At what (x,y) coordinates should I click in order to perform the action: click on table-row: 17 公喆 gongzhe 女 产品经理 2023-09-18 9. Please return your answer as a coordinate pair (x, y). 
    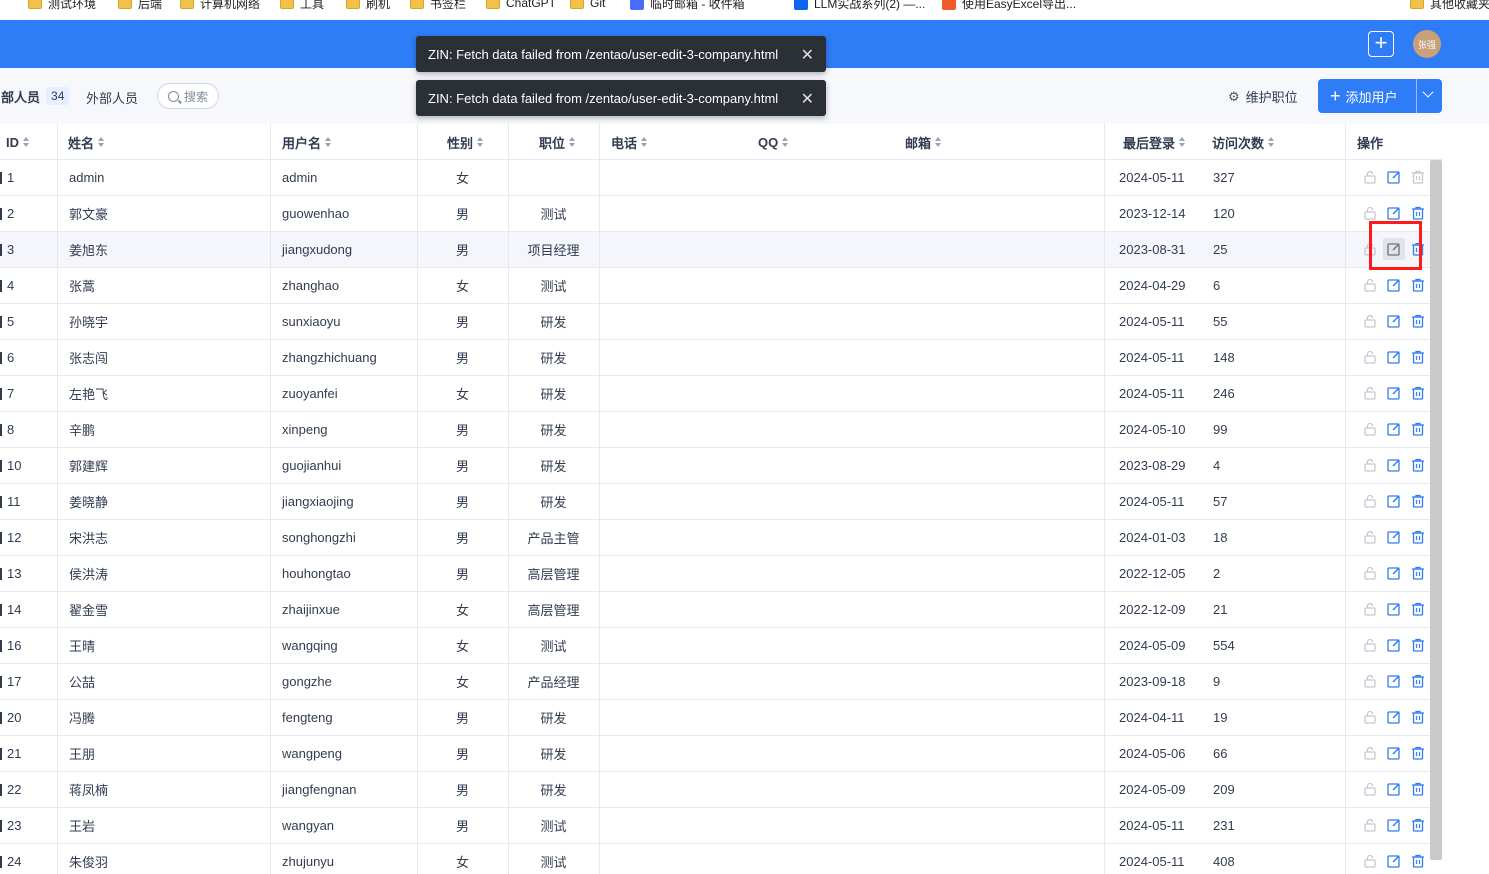
    Looking at the image, I should click on (721, 682).